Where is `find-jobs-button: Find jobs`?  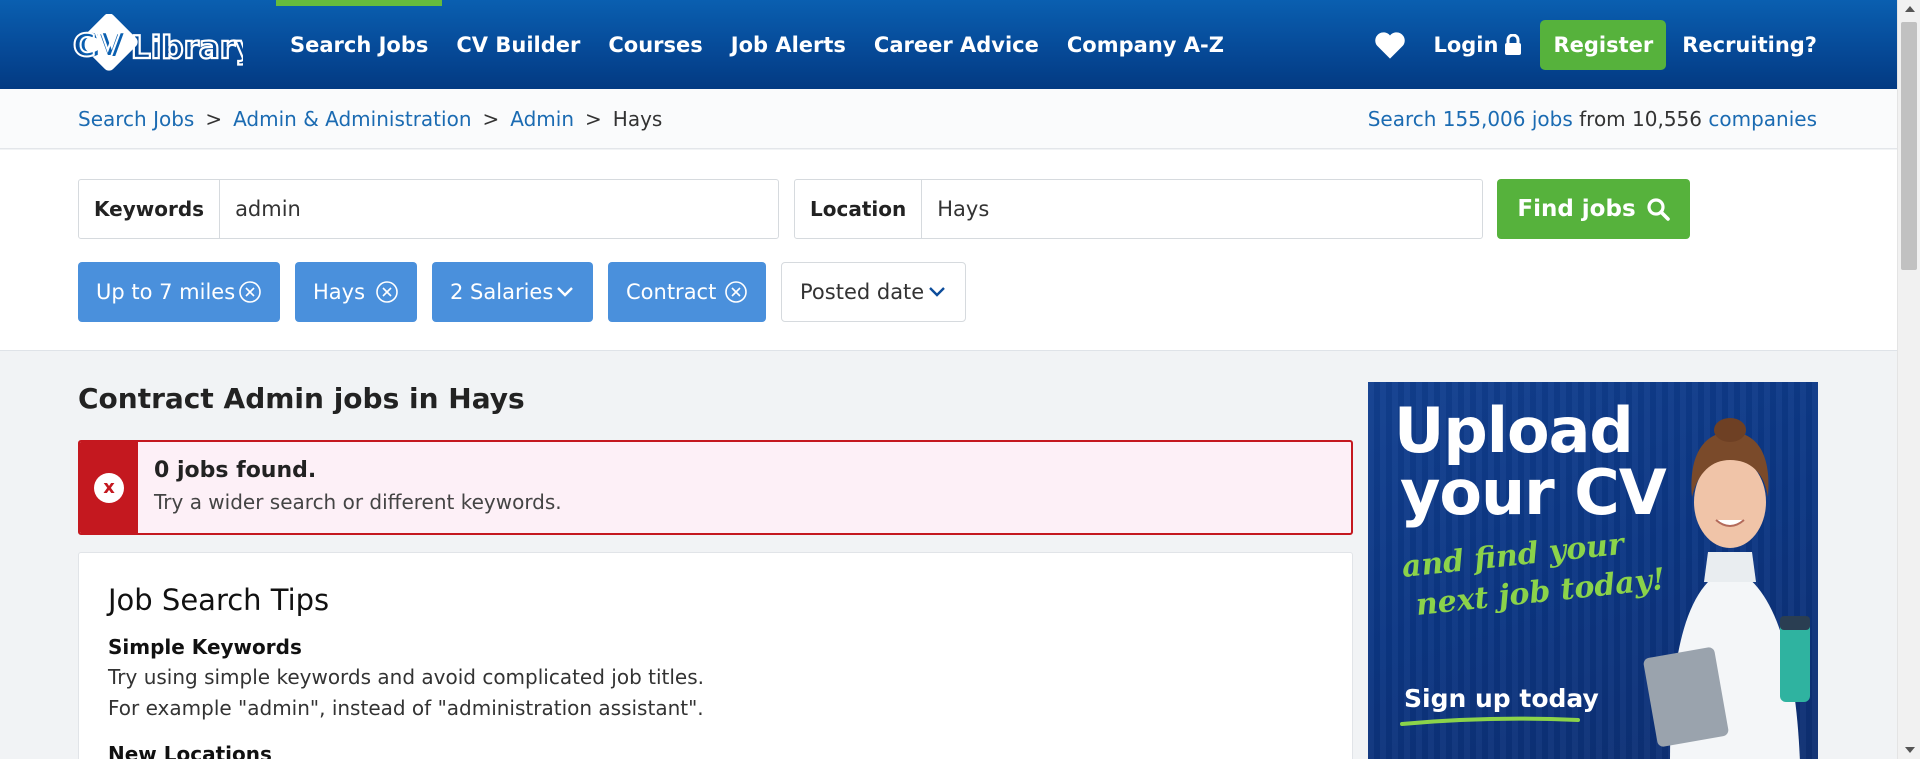 find-jobs-button: Find jobs is located at coordinates (1593, 209).